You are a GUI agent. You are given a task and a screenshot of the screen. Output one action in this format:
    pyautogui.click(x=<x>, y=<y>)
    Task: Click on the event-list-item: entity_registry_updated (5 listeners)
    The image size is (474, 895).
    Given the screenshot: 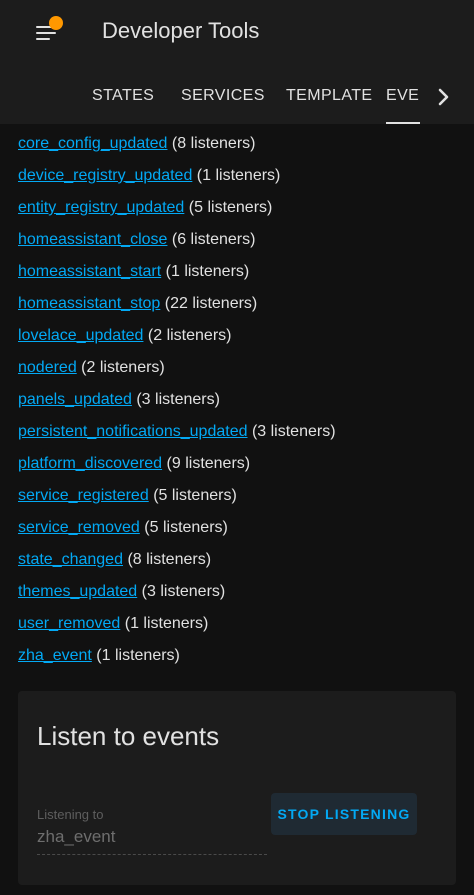 What is the action you would take?
    pyautogui.click(x=238, y=208)
    